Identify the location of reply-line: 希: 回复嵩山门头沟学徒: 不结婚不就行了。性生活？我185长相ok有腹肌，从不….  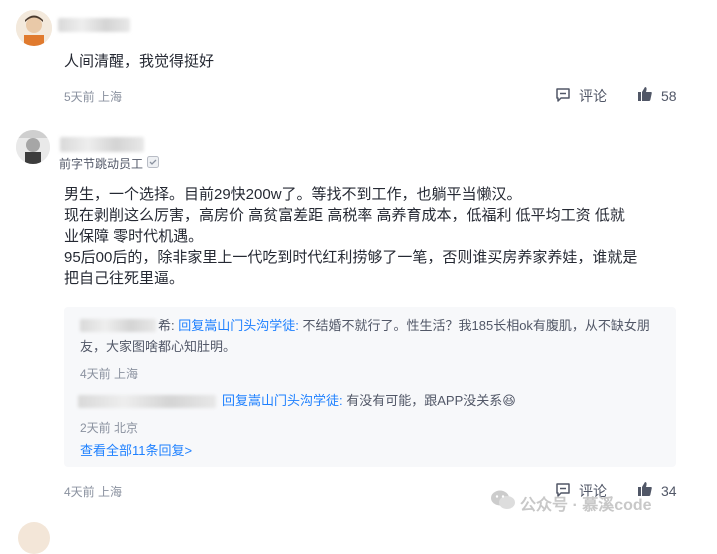
(404, 325).